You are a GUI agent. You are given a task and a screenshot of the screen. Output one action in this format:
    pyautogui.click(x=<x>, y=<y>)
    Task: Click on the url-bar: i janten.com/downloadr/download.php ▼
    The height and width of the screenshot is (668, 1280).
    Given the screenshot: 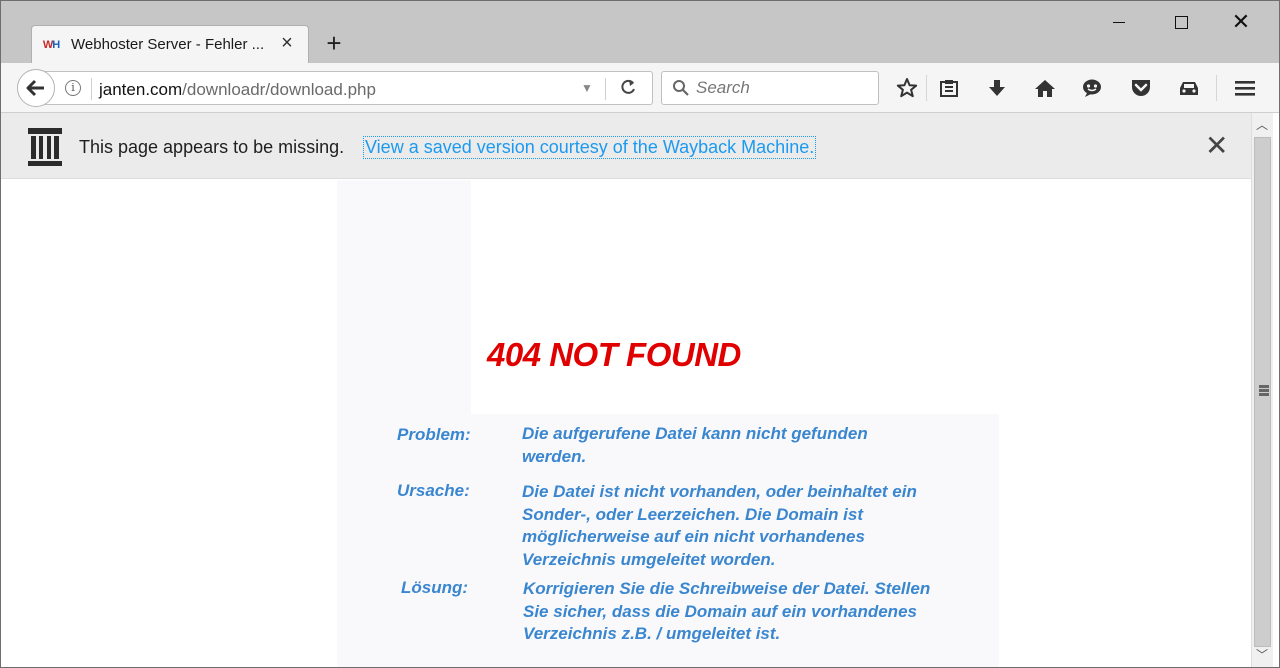 What is the action you would take?
    pyautogui.click(x=349, y=88)
    